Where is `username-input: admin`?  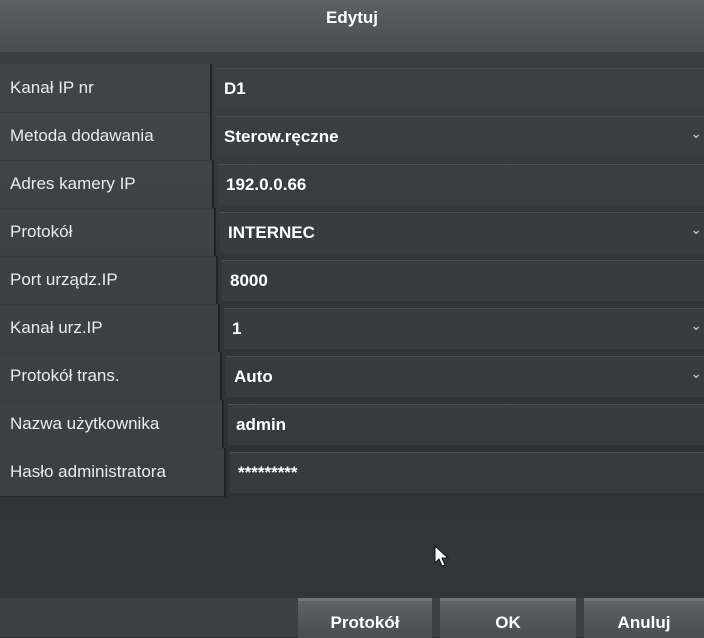 username-input: admin is located at coordinates (466, 424).